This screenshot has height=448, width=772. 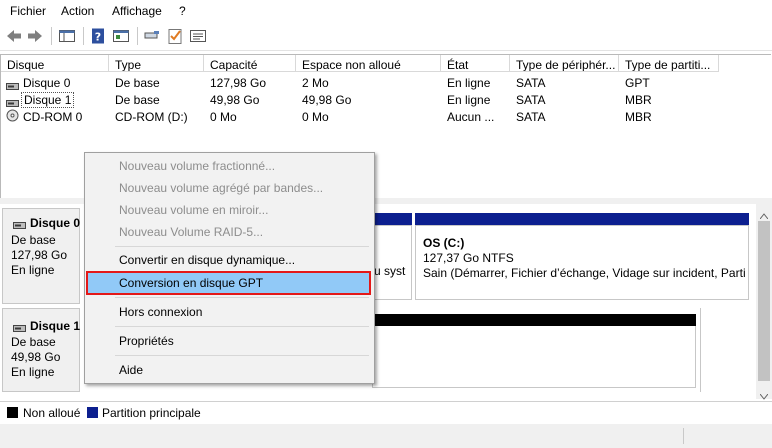 I want to click on connect-icon, so click(x=152, y=36).